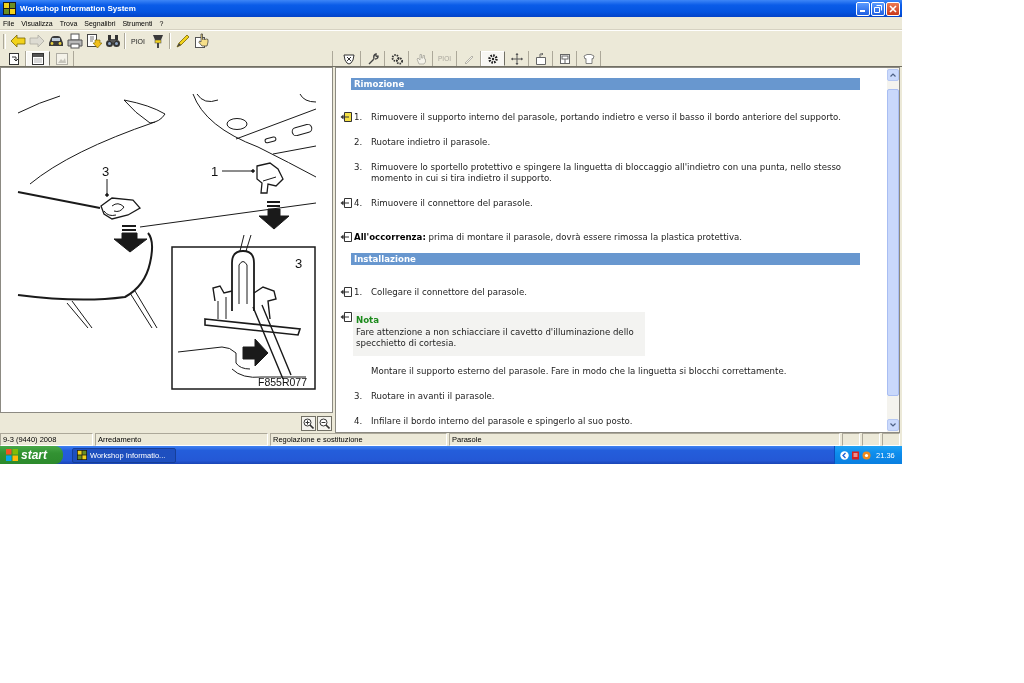  What do you see at coordinates (516, 58) in the screenshot?
I see `move-arrows-icon` at bounding box center [516, 58].